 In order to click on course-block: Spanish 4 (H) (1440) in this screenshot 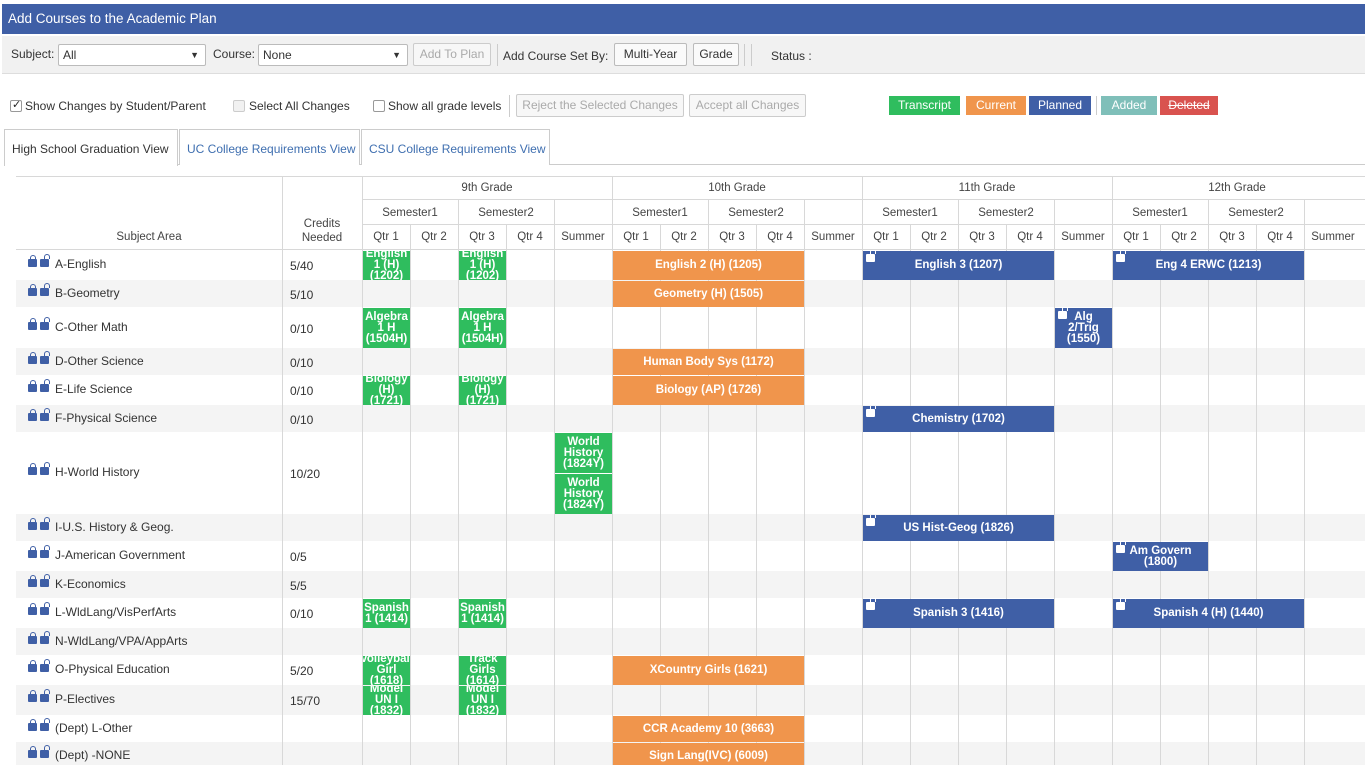, I will do `click(1208, 613)`.